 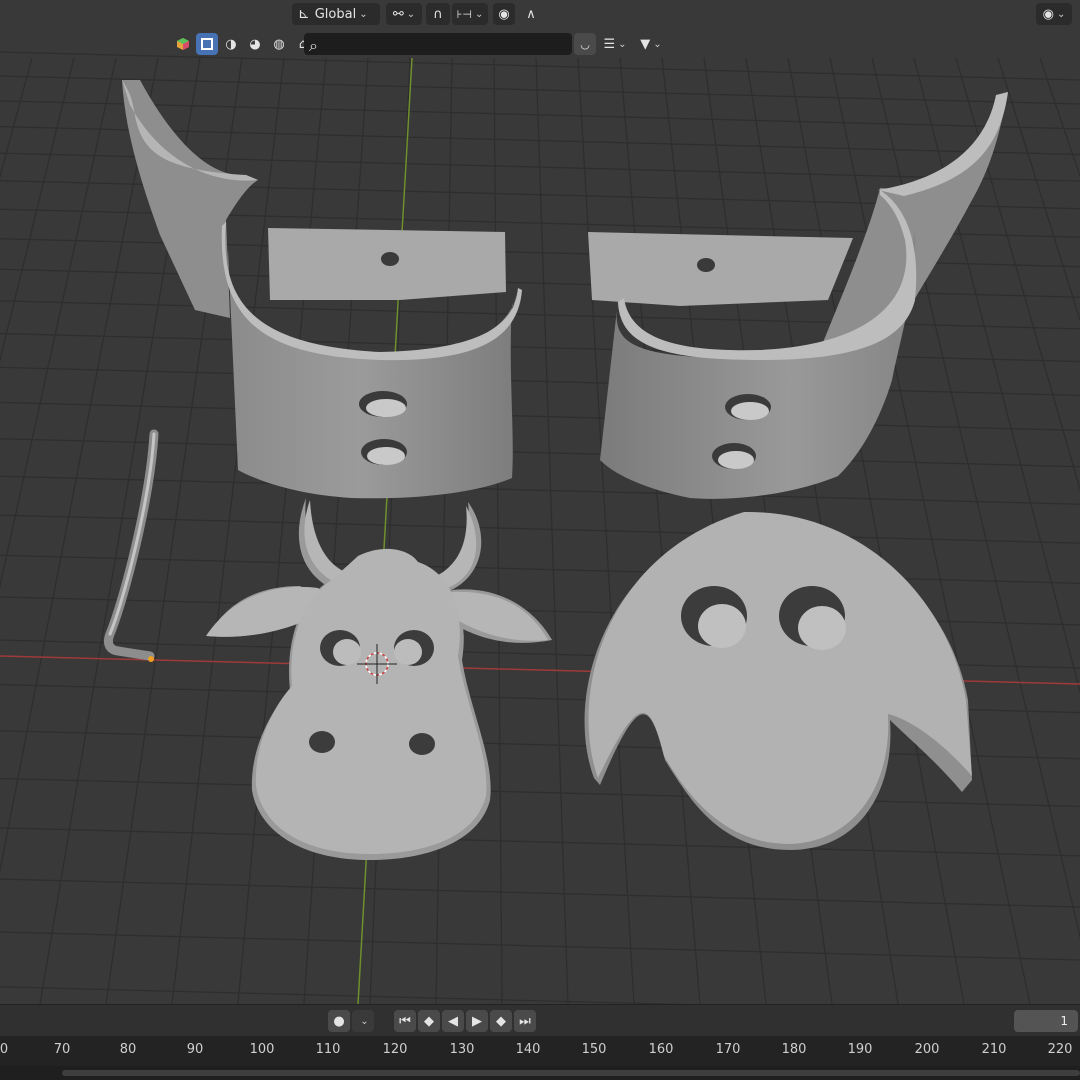 What do you see at coordinates (462, 1049) in the screenshot?
I see `ruler-tick-130: 130` at bounding box center [462, 1049].